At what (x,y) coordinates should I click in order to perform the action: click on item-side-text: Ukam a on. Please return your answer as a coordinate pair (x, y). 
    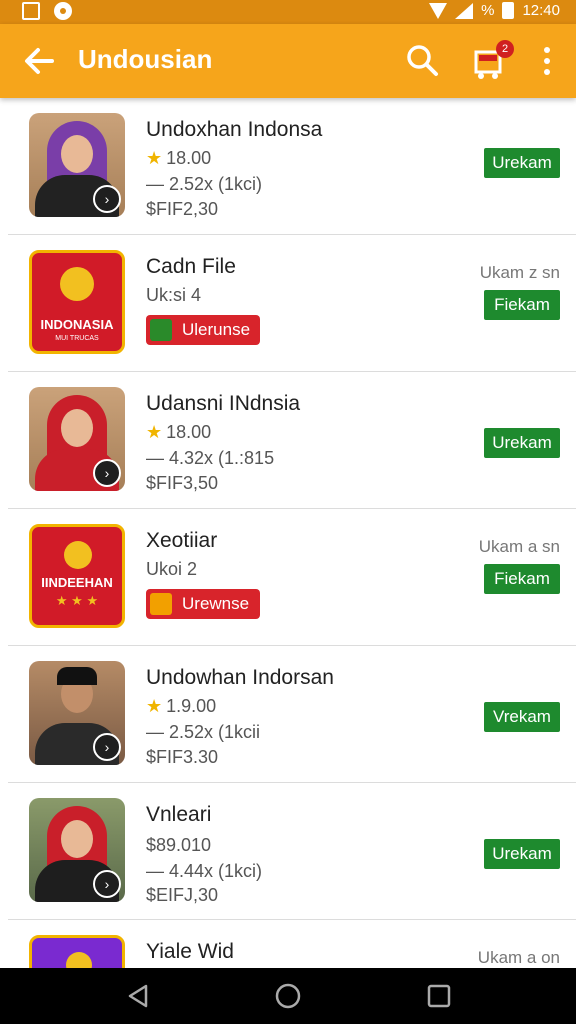
    Looking at the image, I should click on (518, 957).